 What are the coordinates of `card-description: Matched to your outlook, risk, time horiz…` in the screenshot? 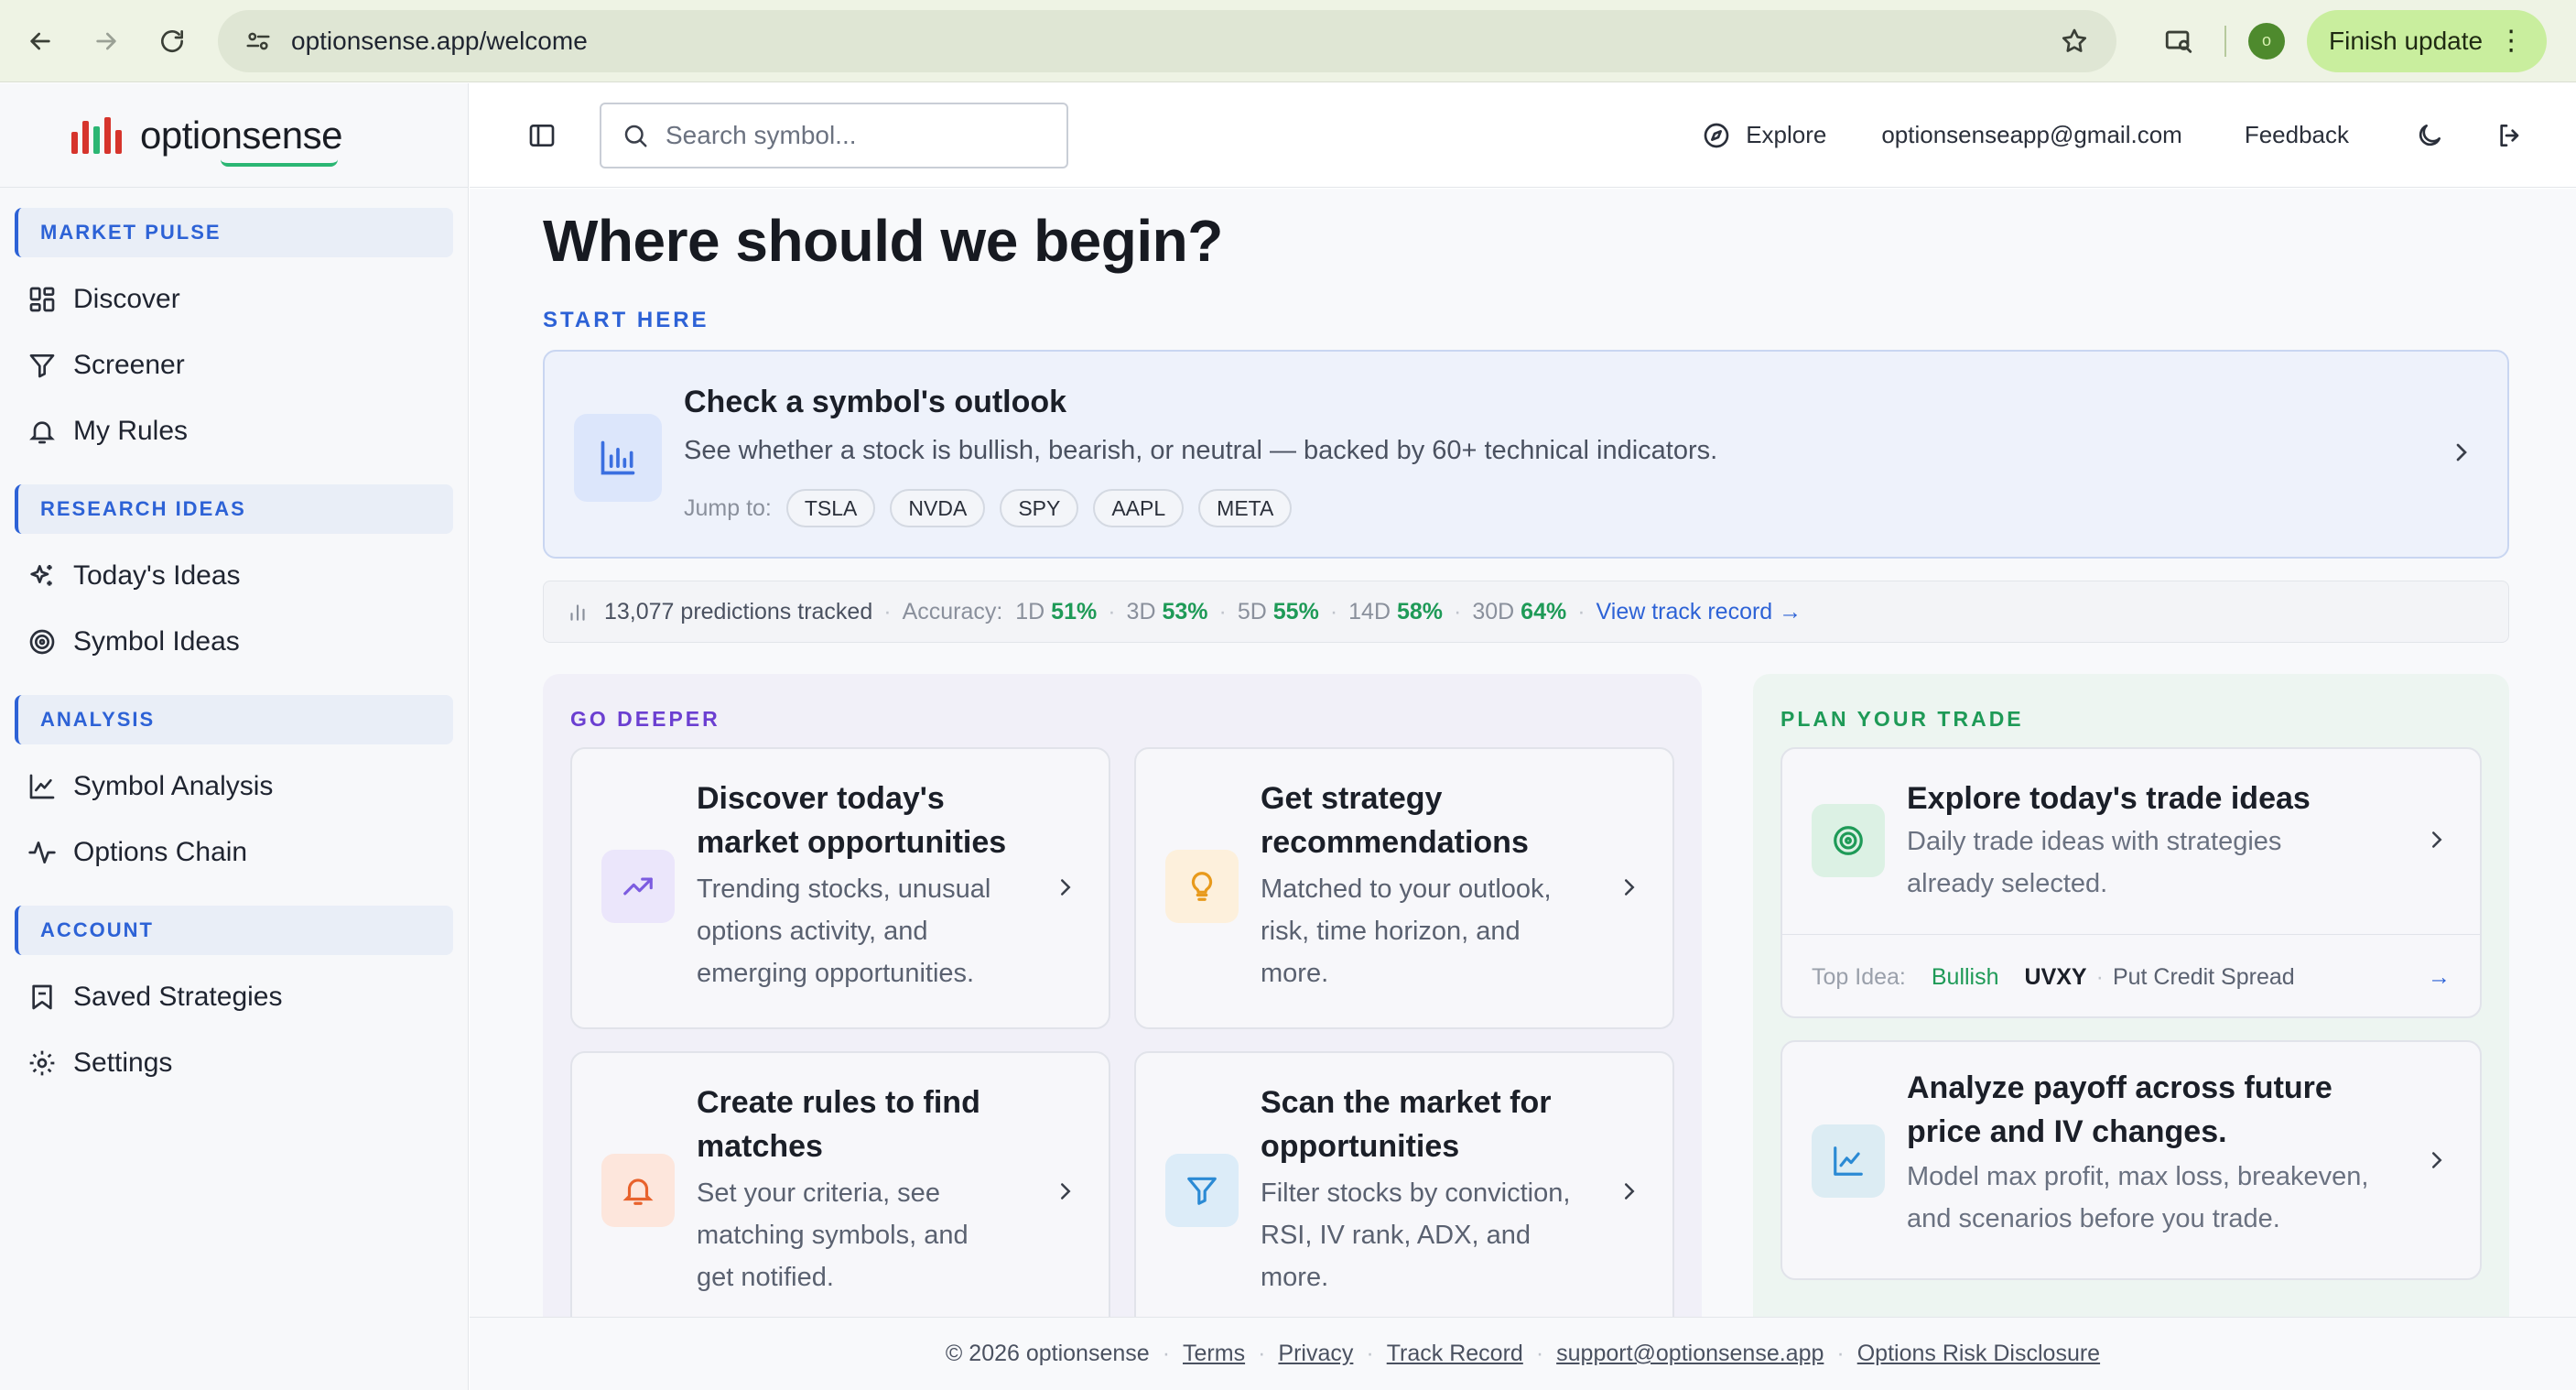 It's located at (1407, 931).